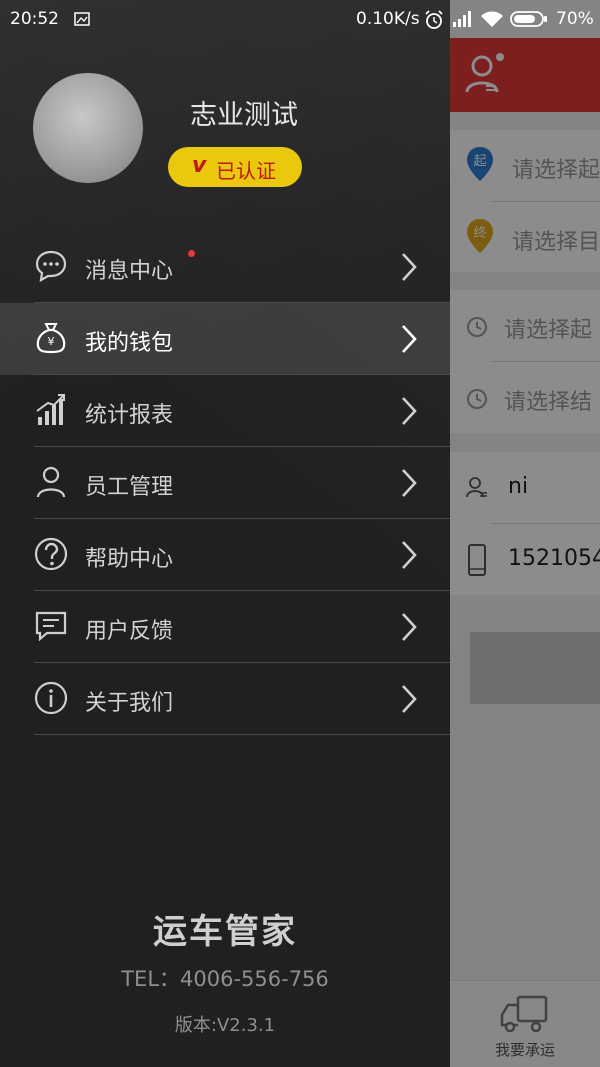  Describe the element at coordinates (575, 19) in the screenshot. I see `battery-percent: 70%` at that location.